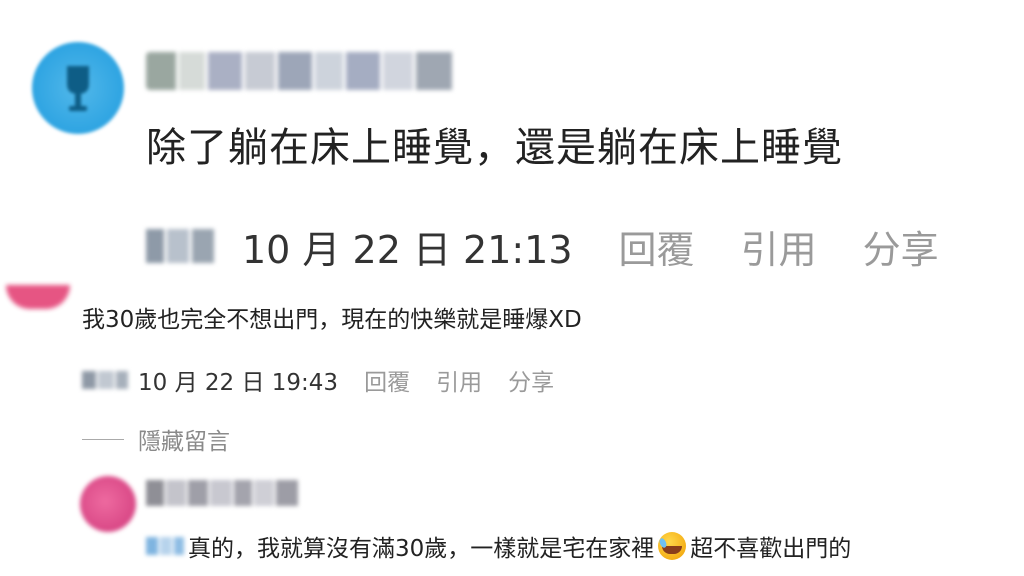 The width and height of the screenshot is (1024, 576). I want to click on reply-author-blurred, so click(107, 380).